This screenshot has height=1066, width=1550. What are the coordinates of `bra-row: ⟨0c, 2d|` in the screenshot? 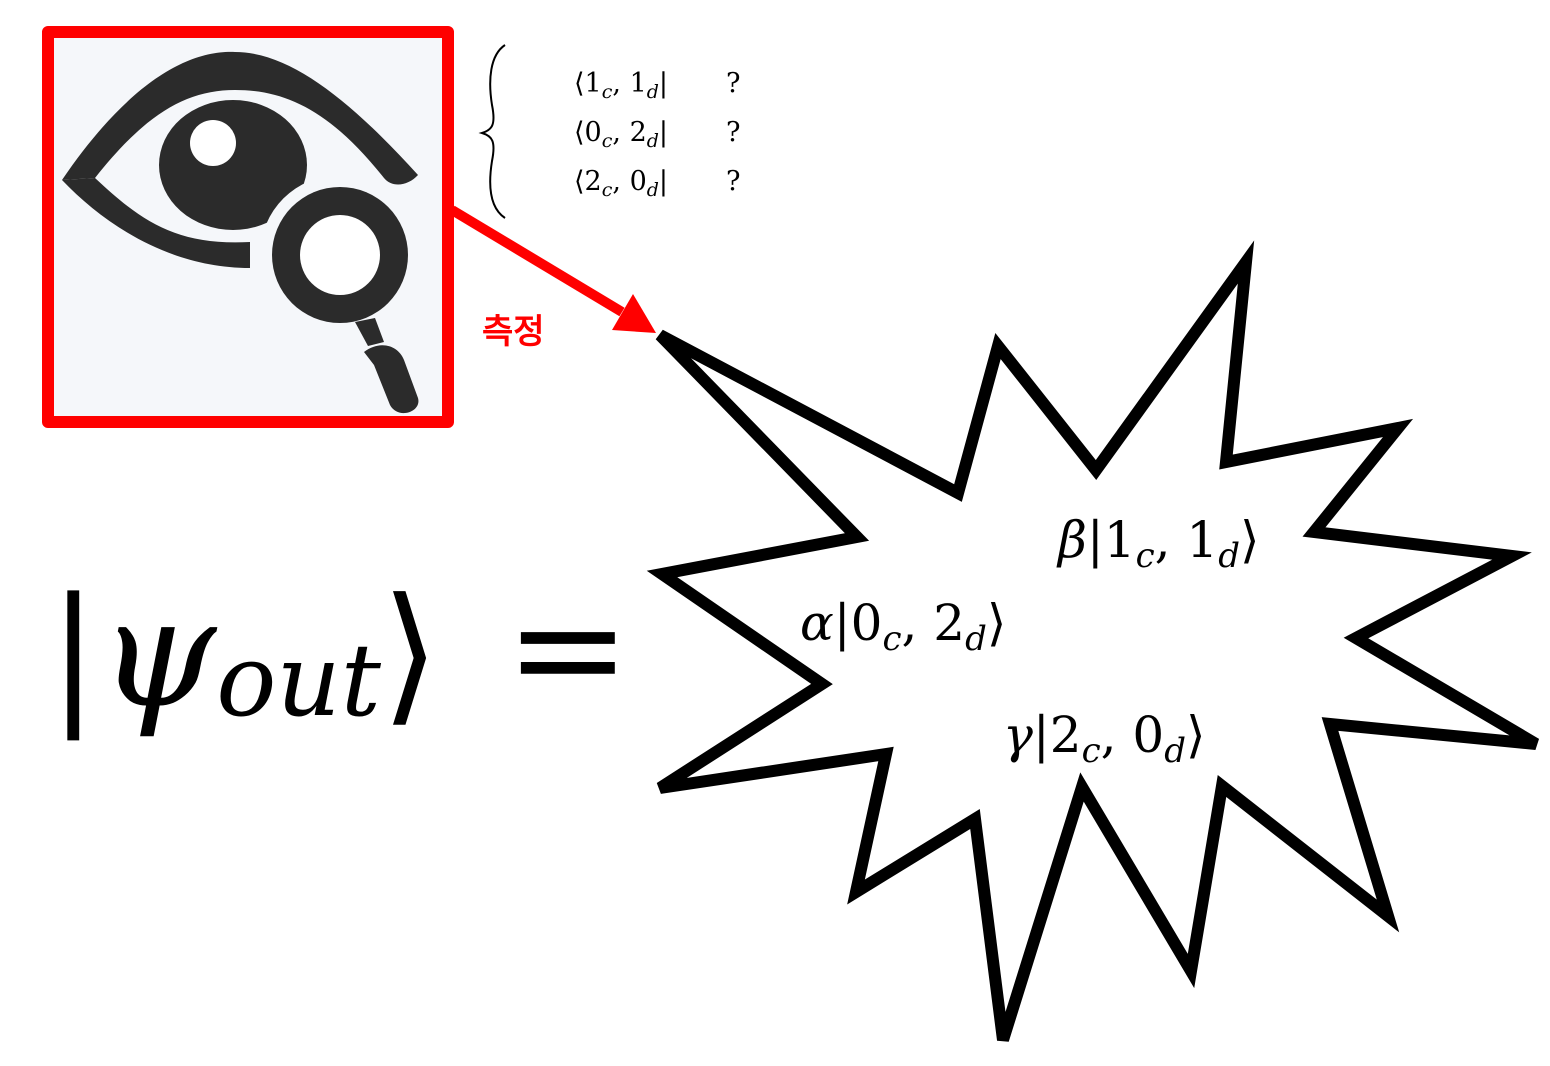 It's located at (621, 134).